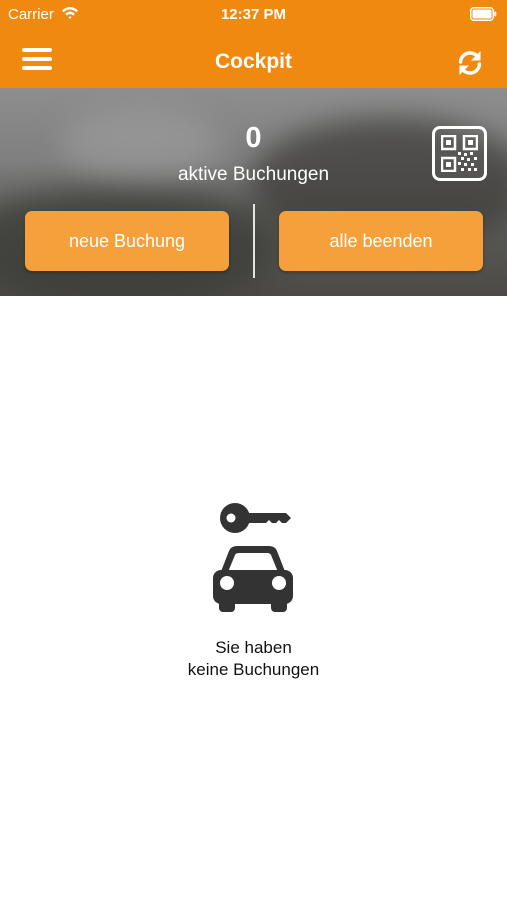  What do you see at coordinates (253, 138) in the screenshot?
I see `active-bookings-count: 0` at bounding box center [253, 138].